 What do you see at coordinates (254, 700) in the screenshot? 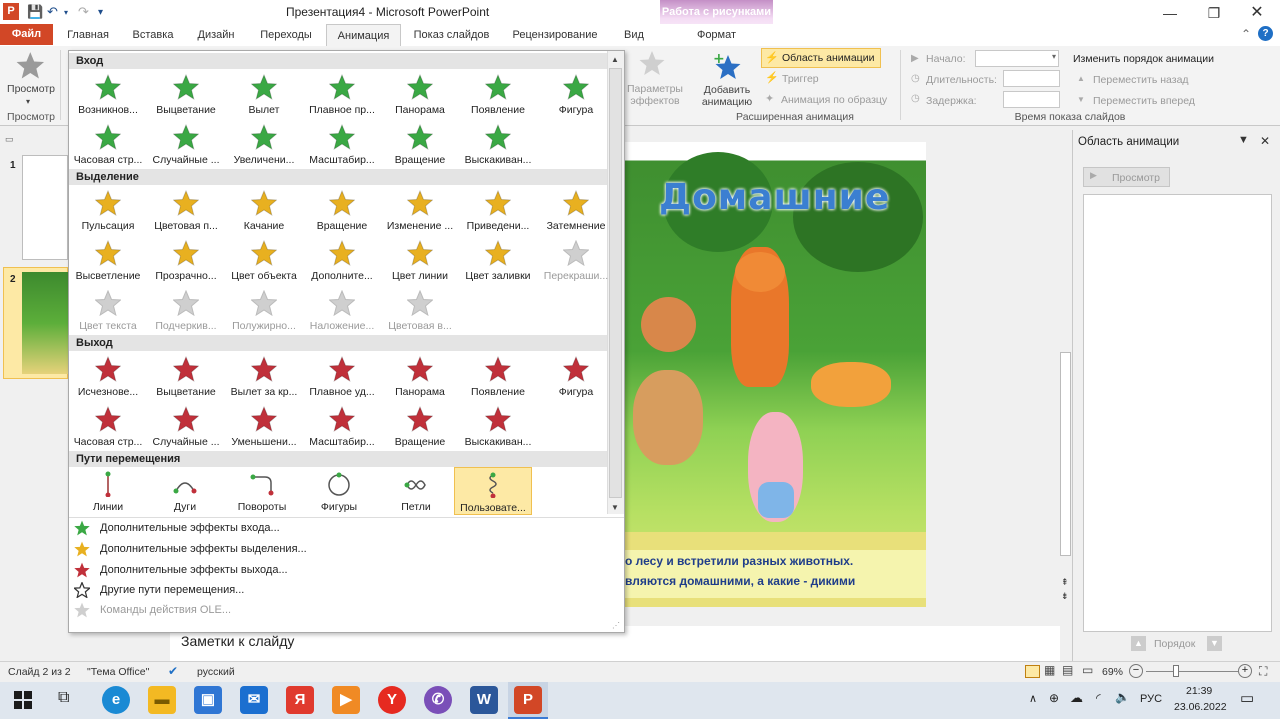
I see `mail-icon: ✉` at bounding box center [254, 700].